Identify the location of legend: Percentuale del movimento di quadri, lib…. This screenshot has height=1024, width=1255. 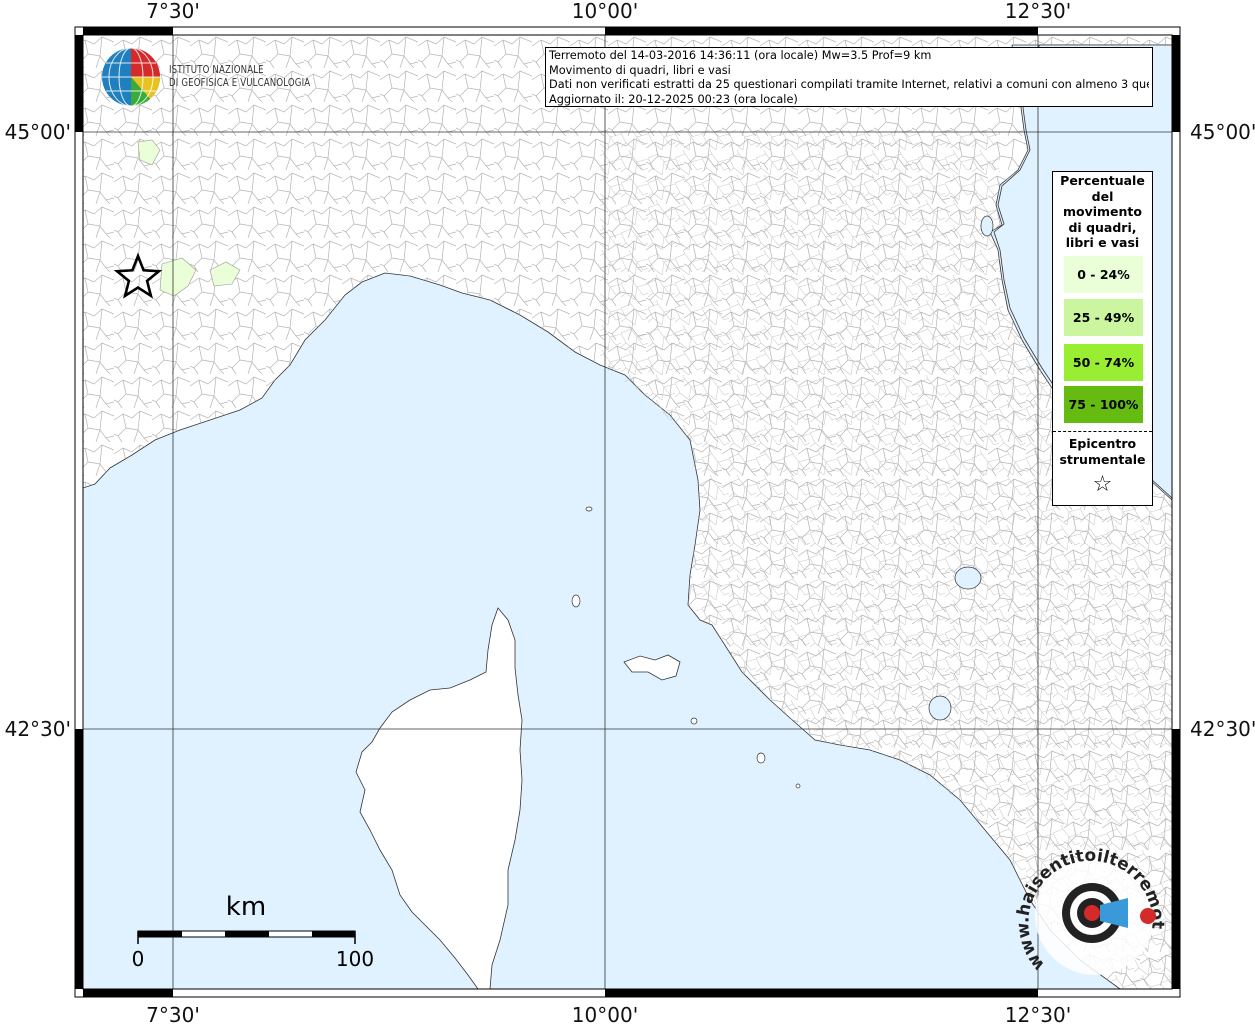
(1102, 338).